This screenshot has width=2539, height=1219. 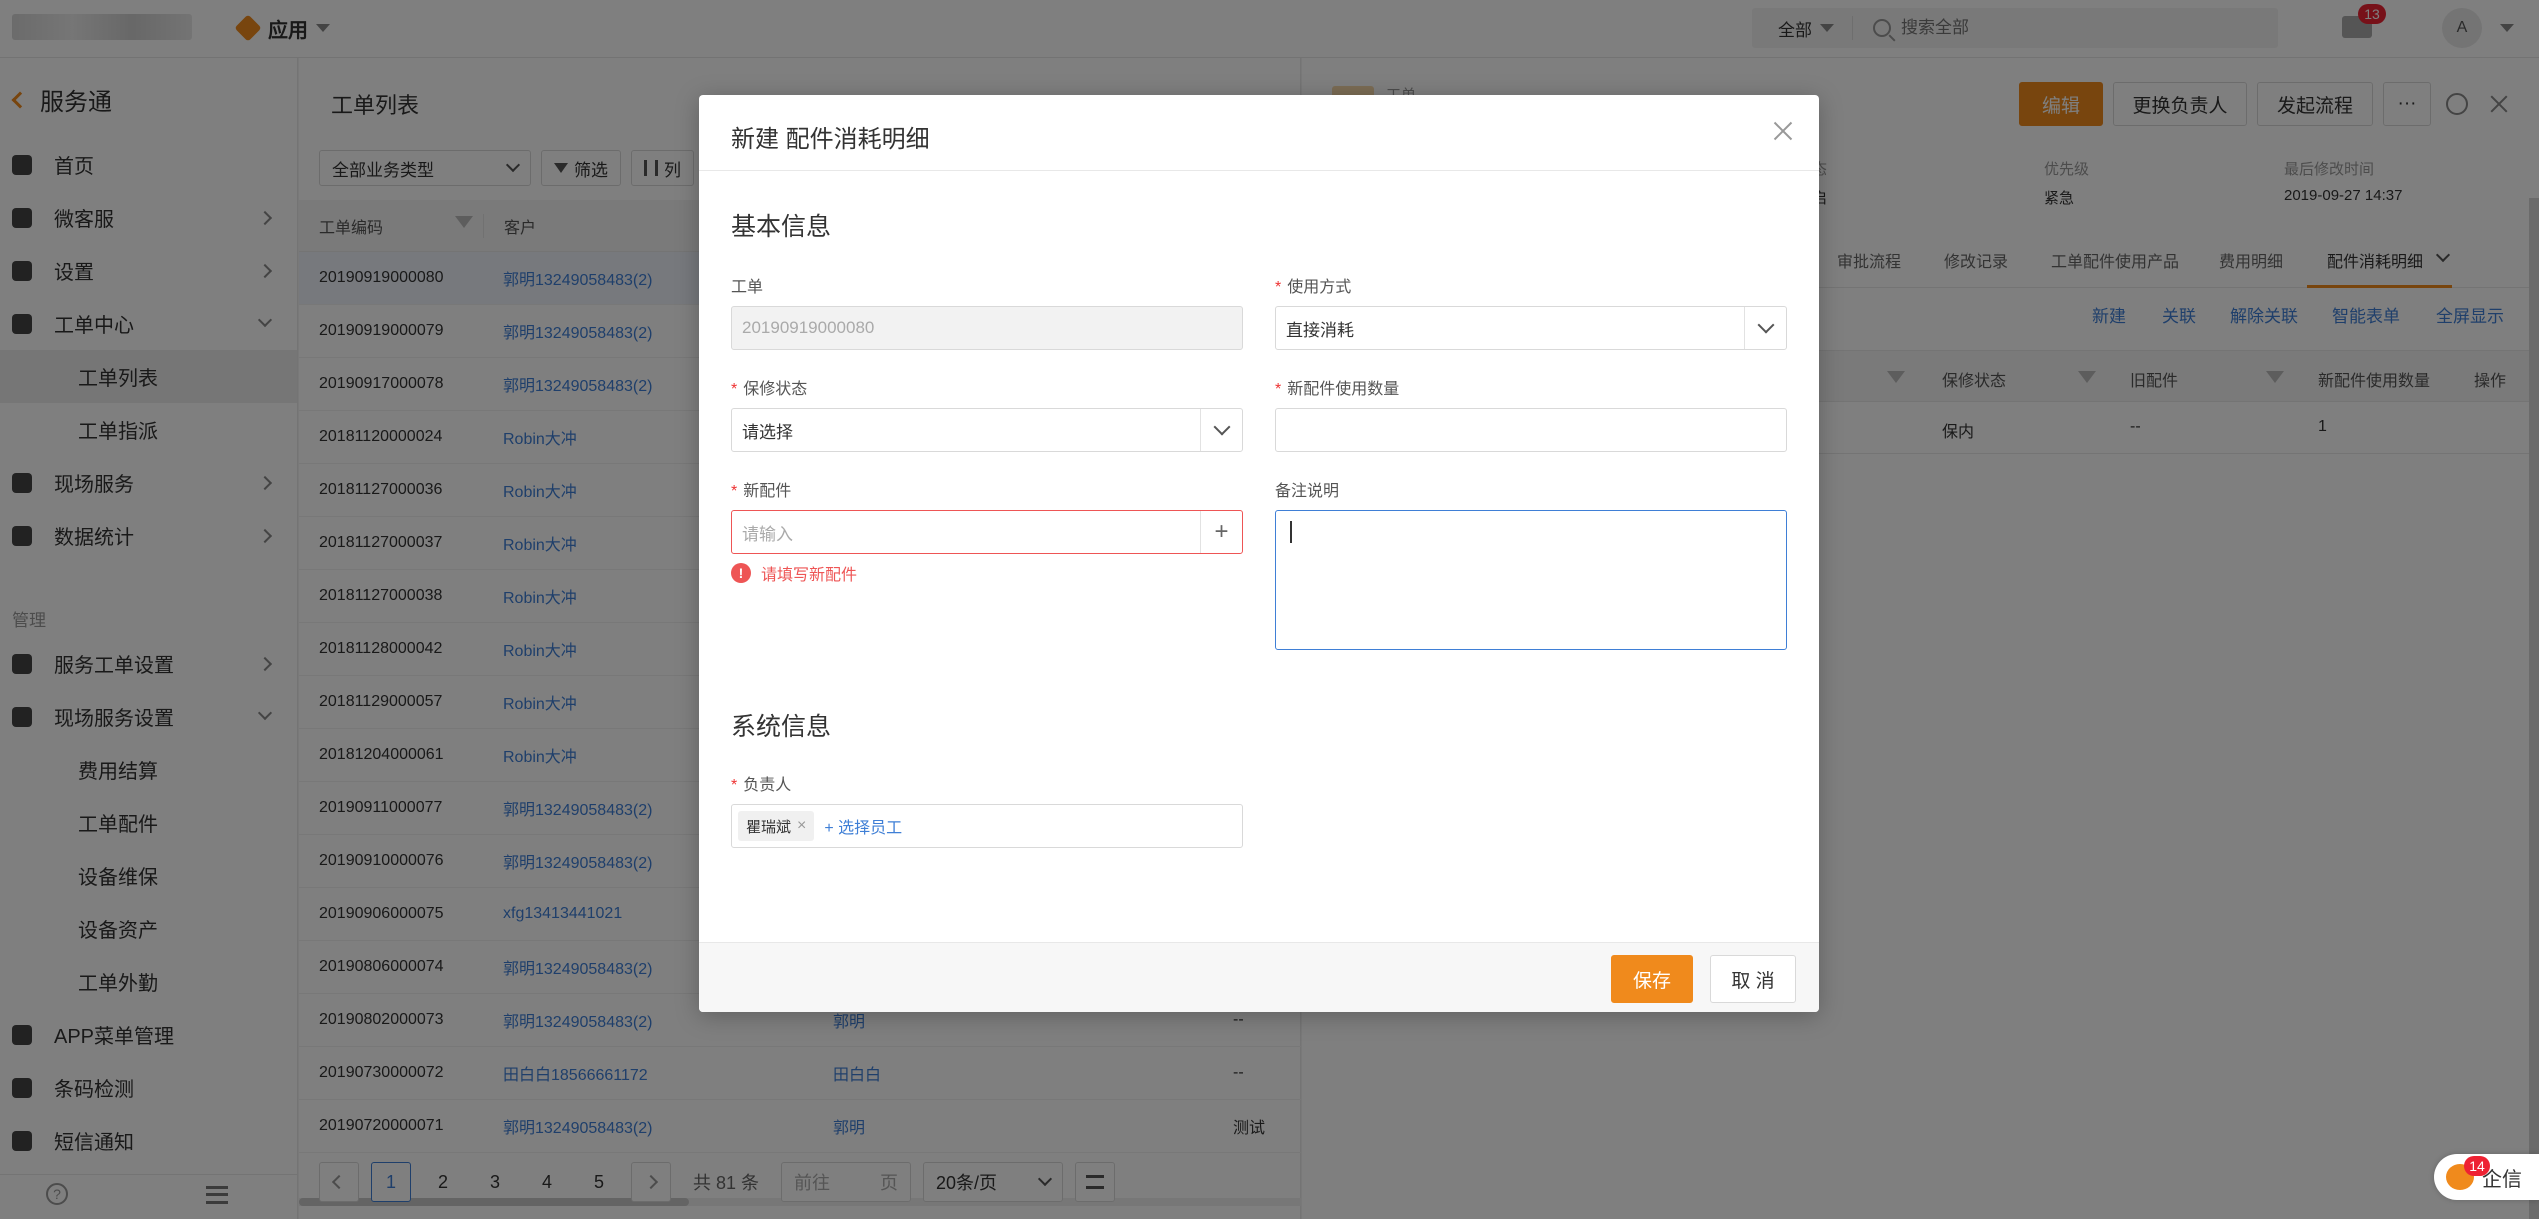 I want to click on warranty-select-toggle, so click(x=1221, y=430).